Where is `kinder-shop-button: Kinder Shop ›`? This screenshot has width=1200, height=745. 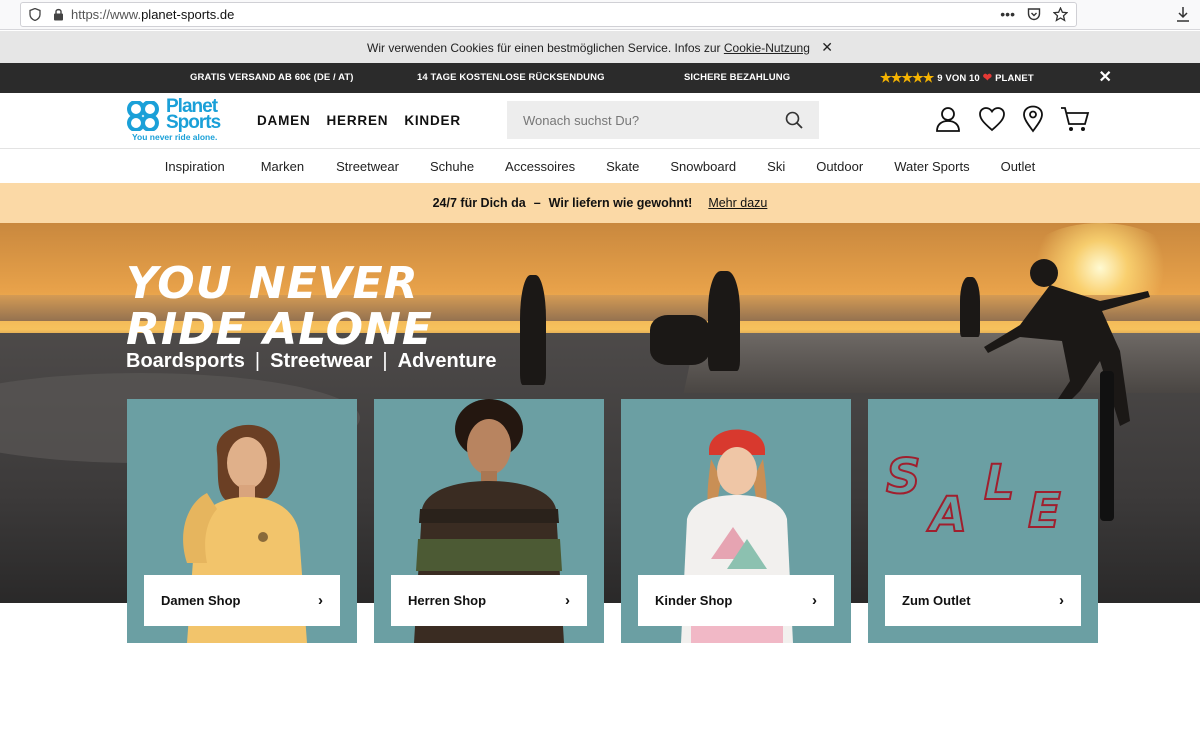
kinder-shop-button: Kinder Shop › is located at coordinates (736, 600).